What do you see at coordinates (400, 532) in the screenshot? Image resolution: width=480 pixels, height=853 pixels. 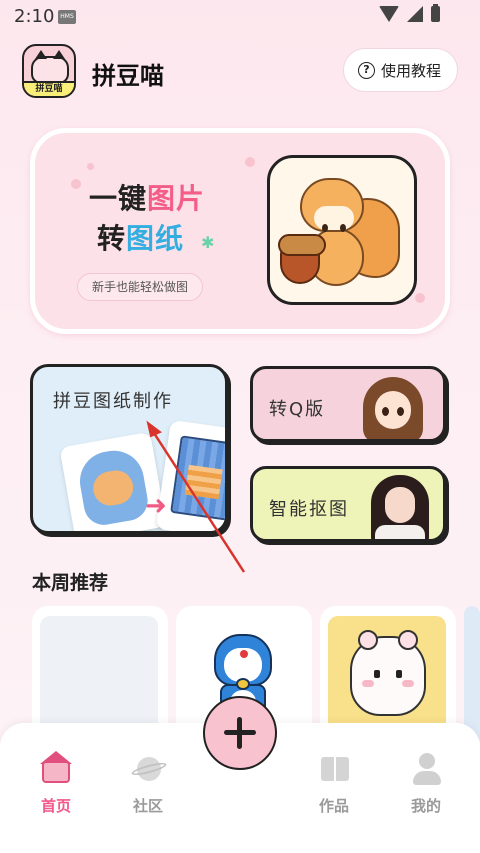 I see `photo-body` at bounding box center [400, 532].